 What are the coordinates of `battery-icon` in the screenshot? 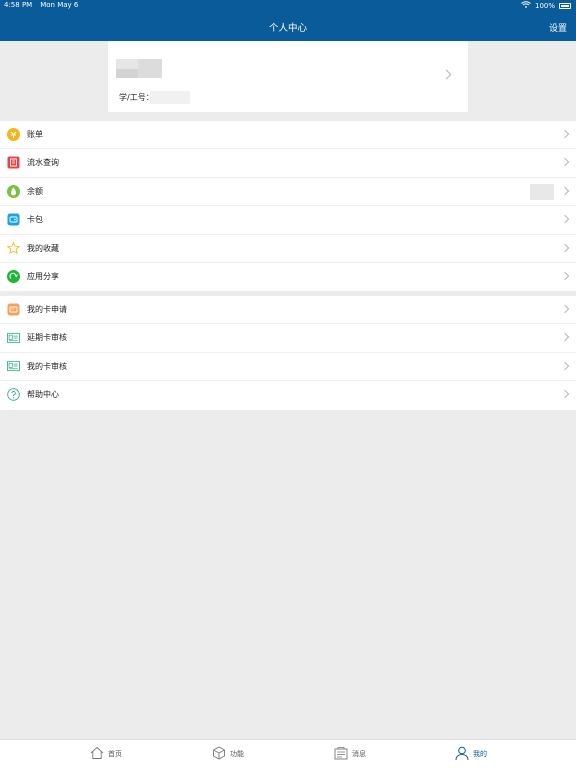 It's located at (565, 5).